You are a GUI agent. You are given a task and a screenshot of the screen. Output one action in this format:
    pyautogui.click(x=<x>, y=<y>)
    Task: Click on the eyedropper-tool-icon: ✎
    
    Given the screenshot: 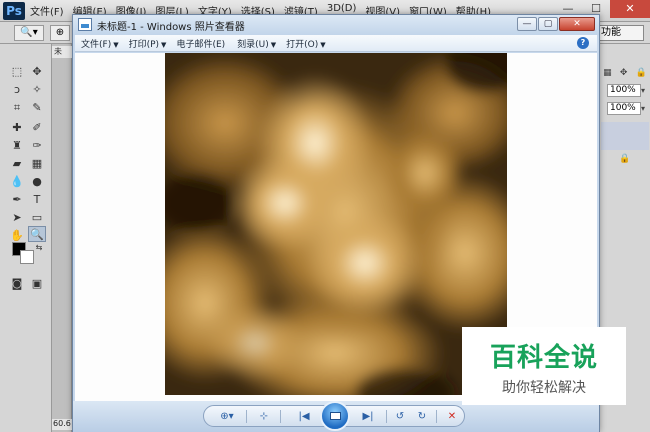 What is the action you would take?
    pyautogui.click(x=37, y=108)
    